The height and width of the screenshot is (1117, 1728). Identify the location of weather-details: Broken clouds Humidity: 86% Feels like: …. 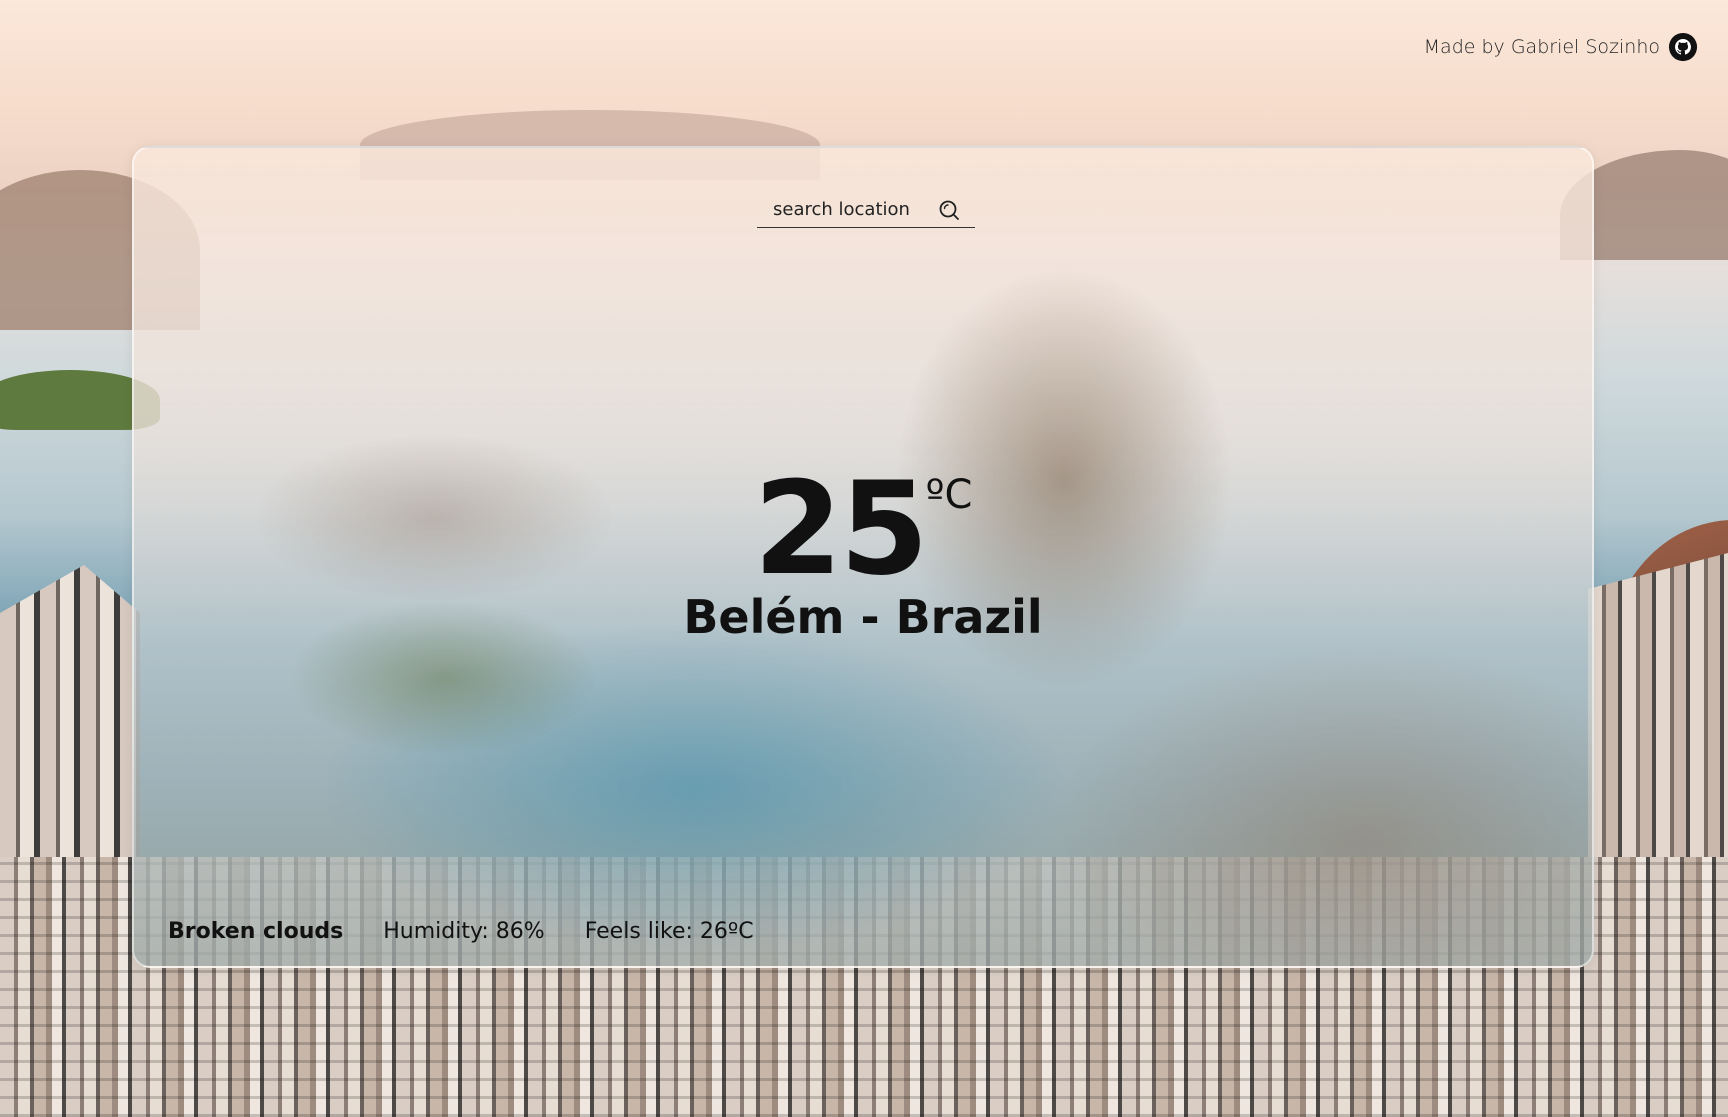
(461, 931).